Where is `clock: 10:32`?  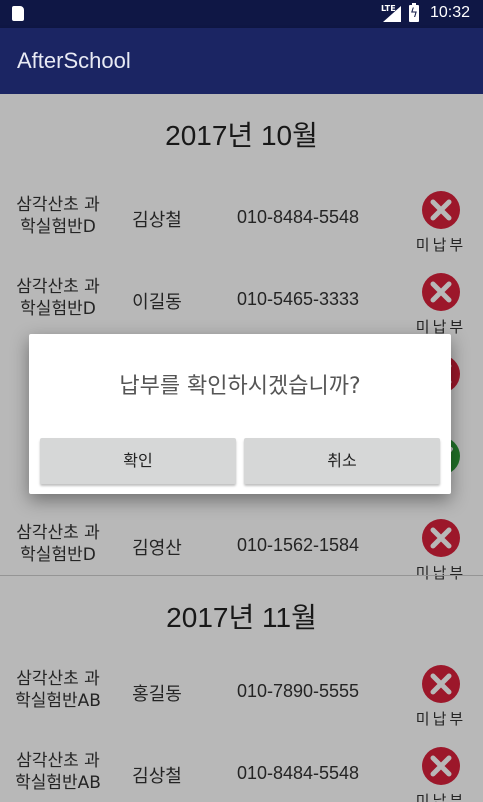
clock: 10:32 is located at coordinates (450, 12).